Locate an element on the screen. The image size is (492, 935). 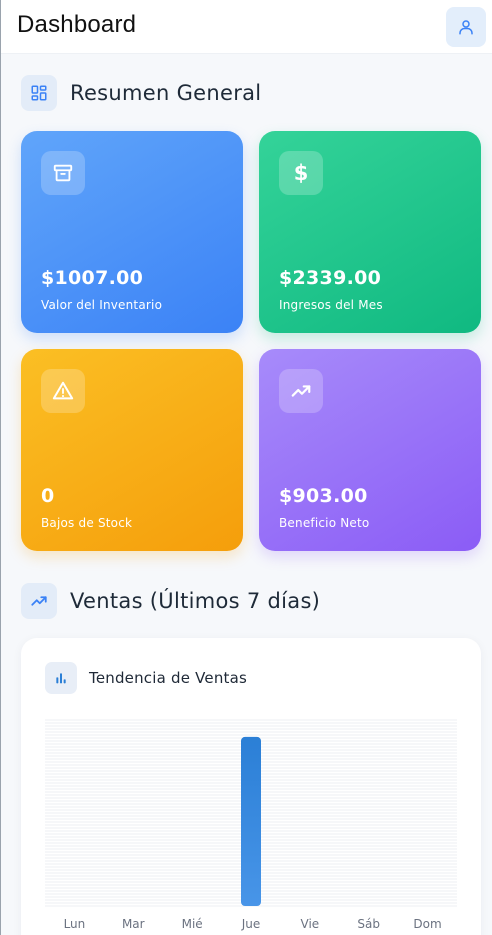
grid-icon is located at coordinates (39, 93).